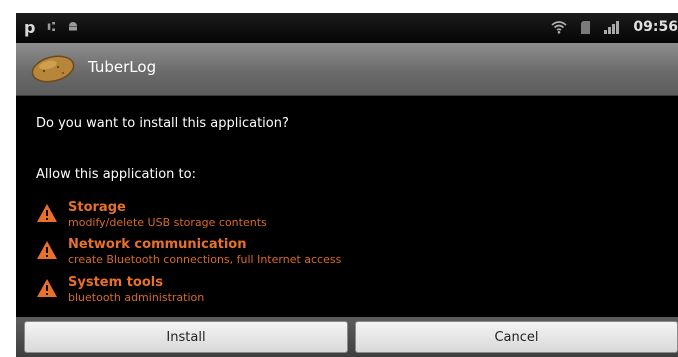 The width and height of the screenshot is (678, 357). I want to click on signal-icon, so click(612, 27).